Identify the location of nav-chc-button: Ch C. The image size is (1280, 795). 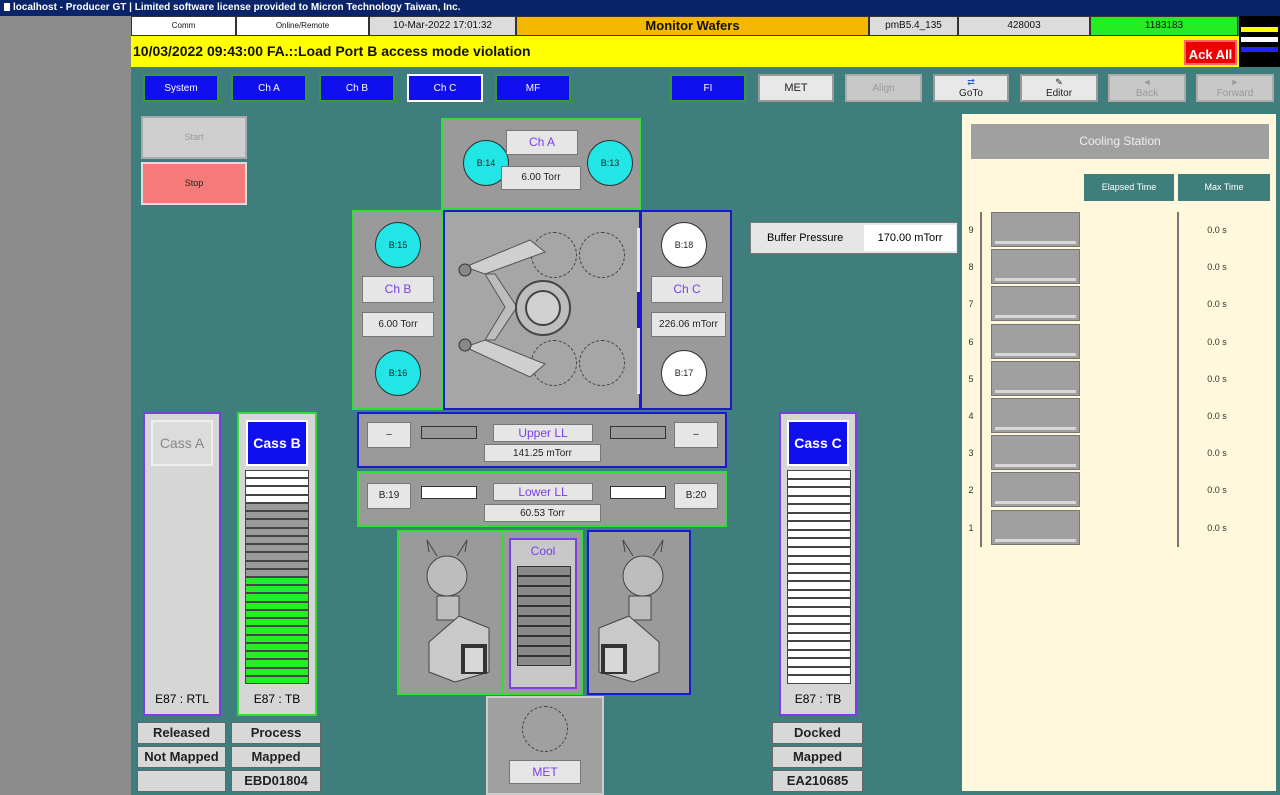
(445, 88).